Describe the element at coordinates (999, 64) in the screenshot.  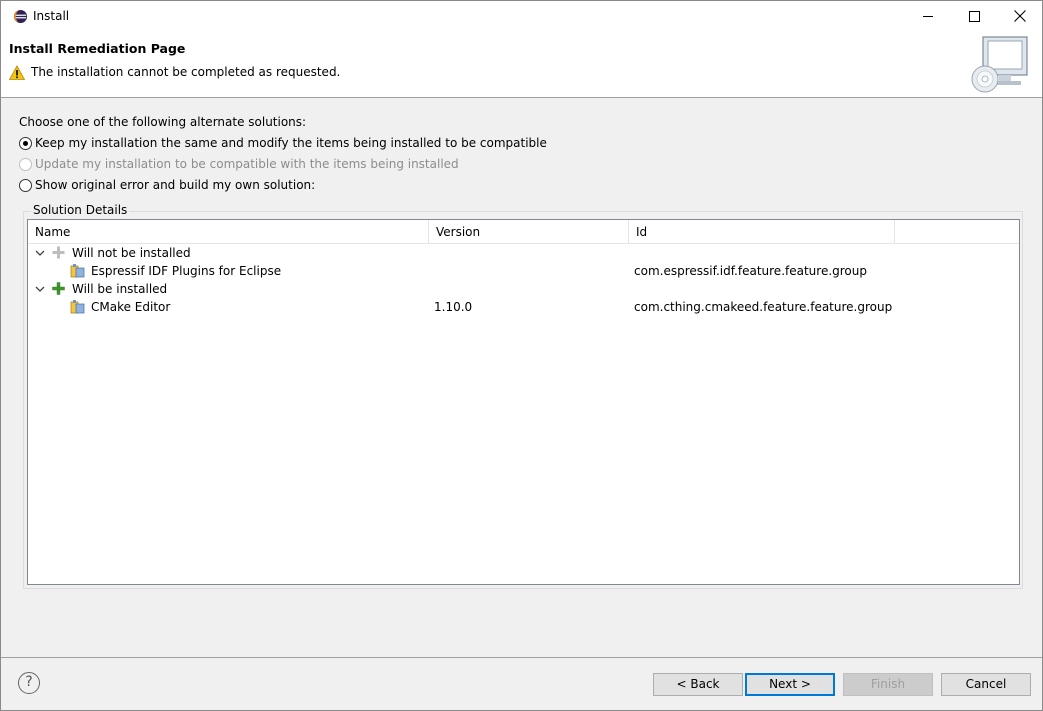
I see `install-computer-icon` at that location.